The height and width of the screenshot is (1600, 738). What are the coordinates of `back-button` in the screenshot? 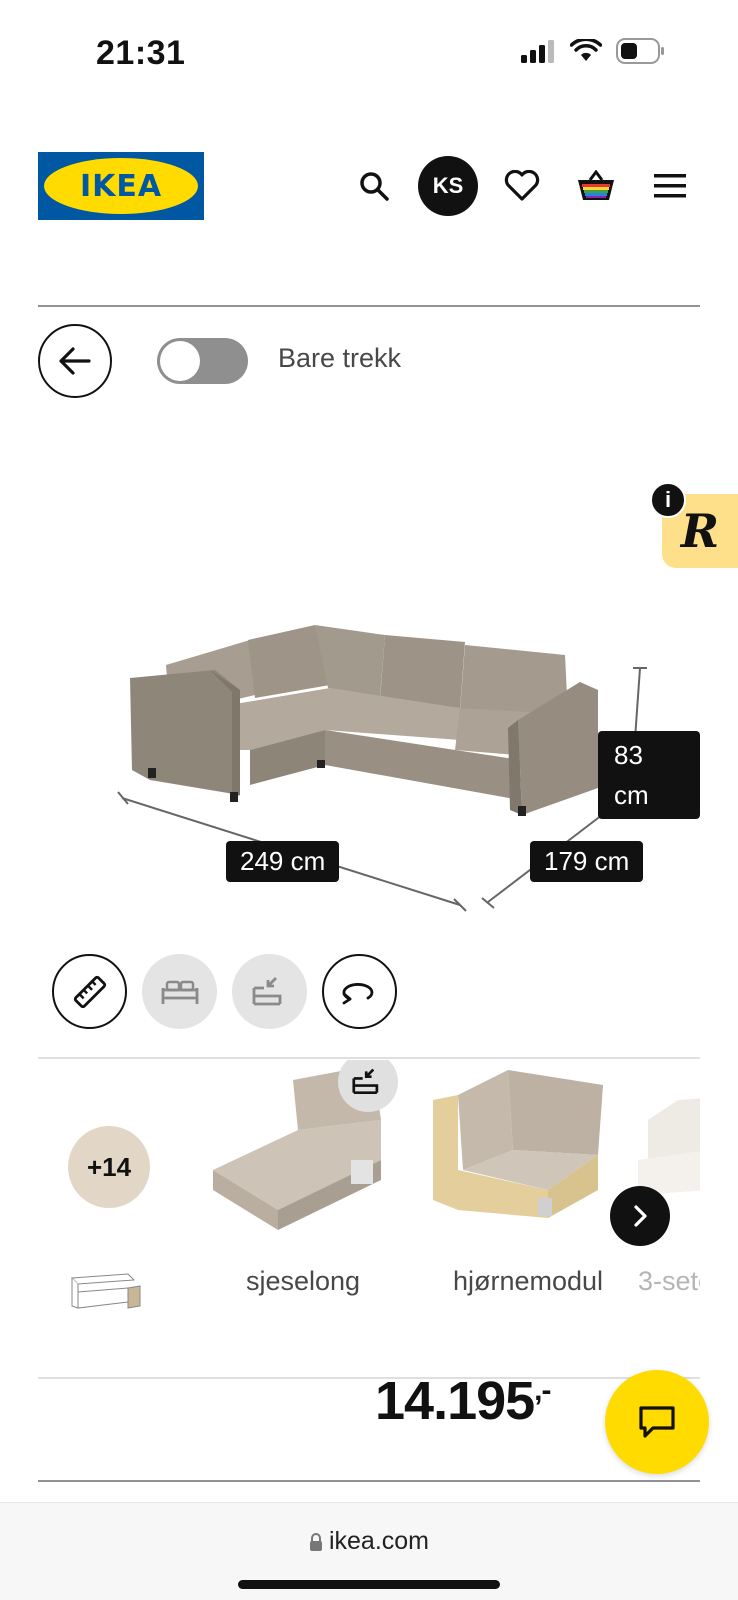 It's located at (75, 361).